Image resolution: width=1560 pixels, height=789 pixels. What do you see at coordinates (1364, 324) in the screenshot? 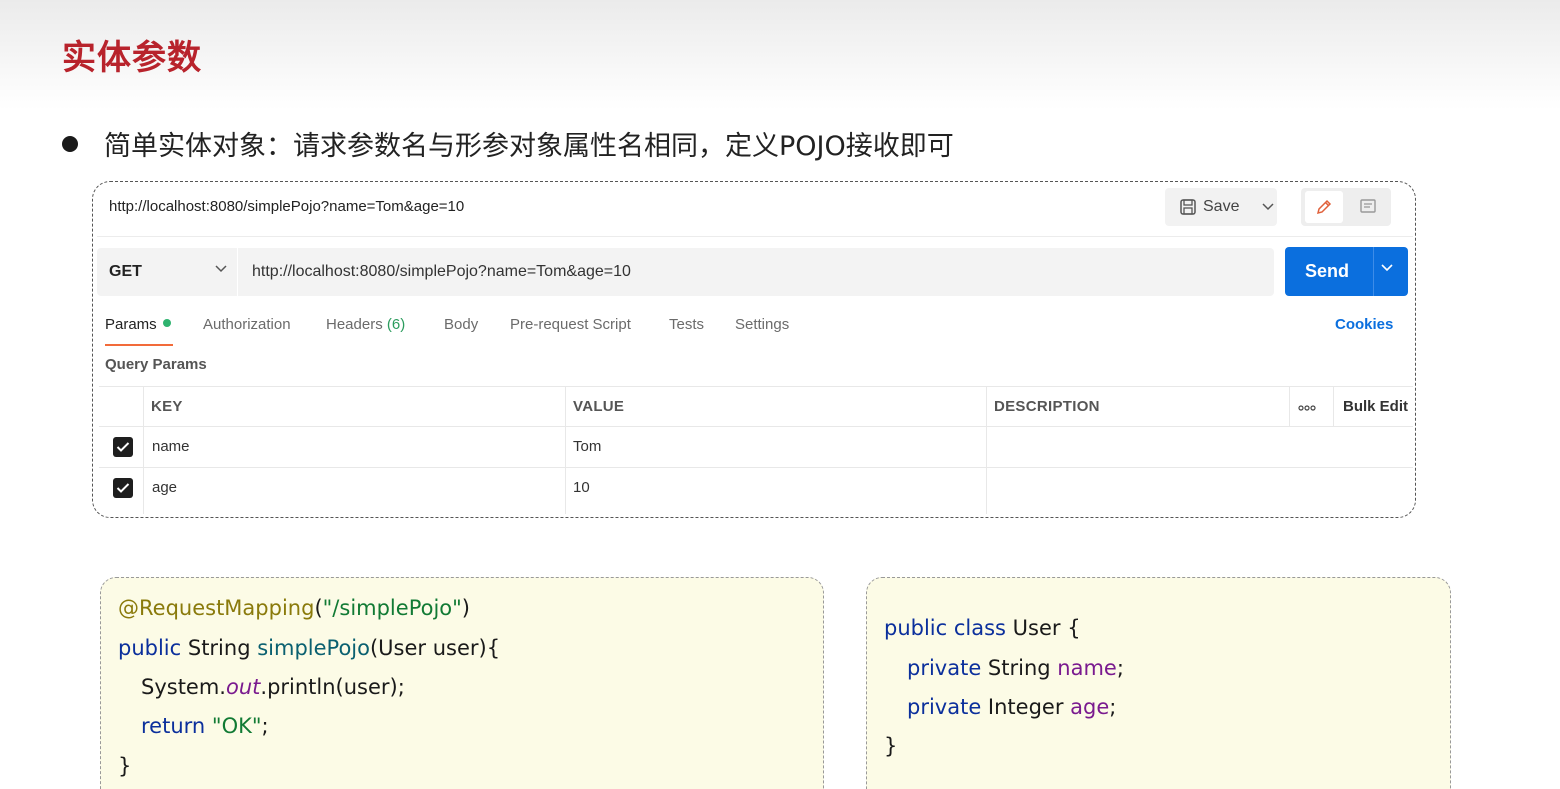
I see `cookies-link: Cookies` at bounding box center [1364, 324].